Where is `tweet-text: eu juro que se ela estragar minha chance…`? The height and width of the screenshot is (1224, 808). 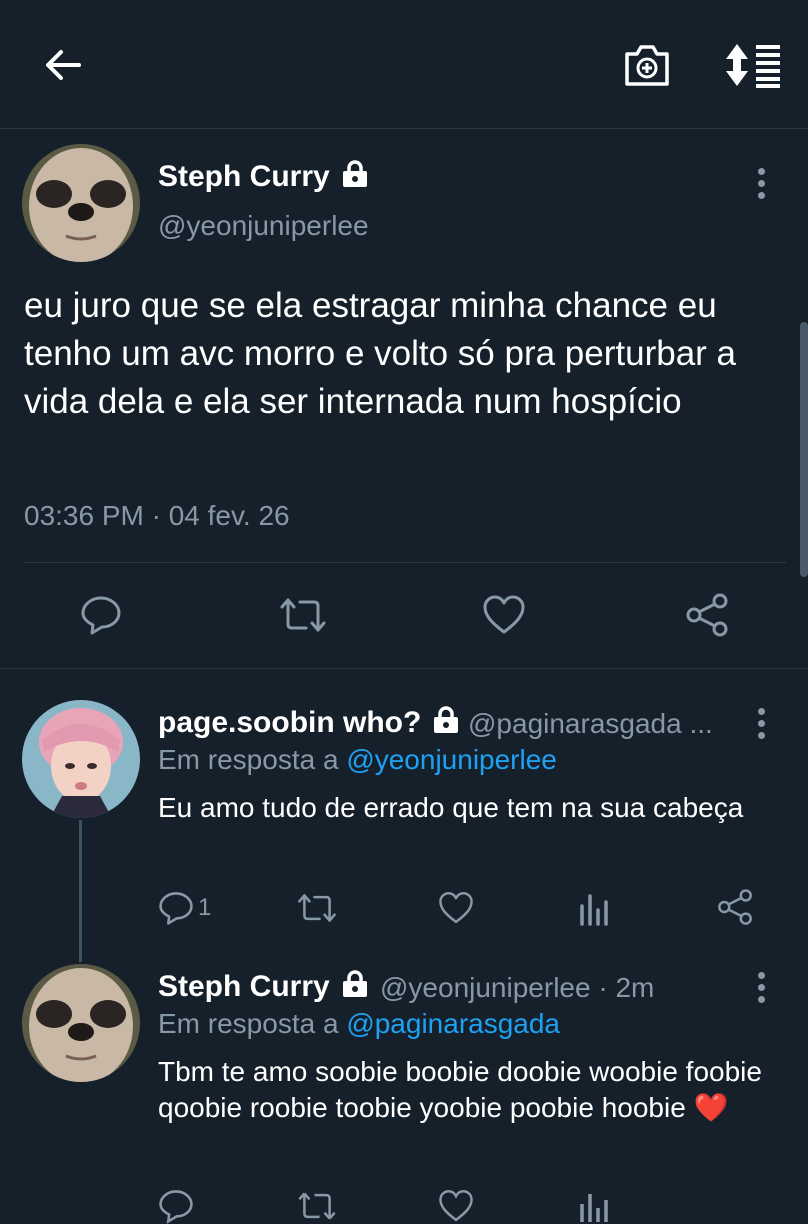
tweet-text: eu juro que se ela estragar minha chance… is located at coordinates (380, 353).